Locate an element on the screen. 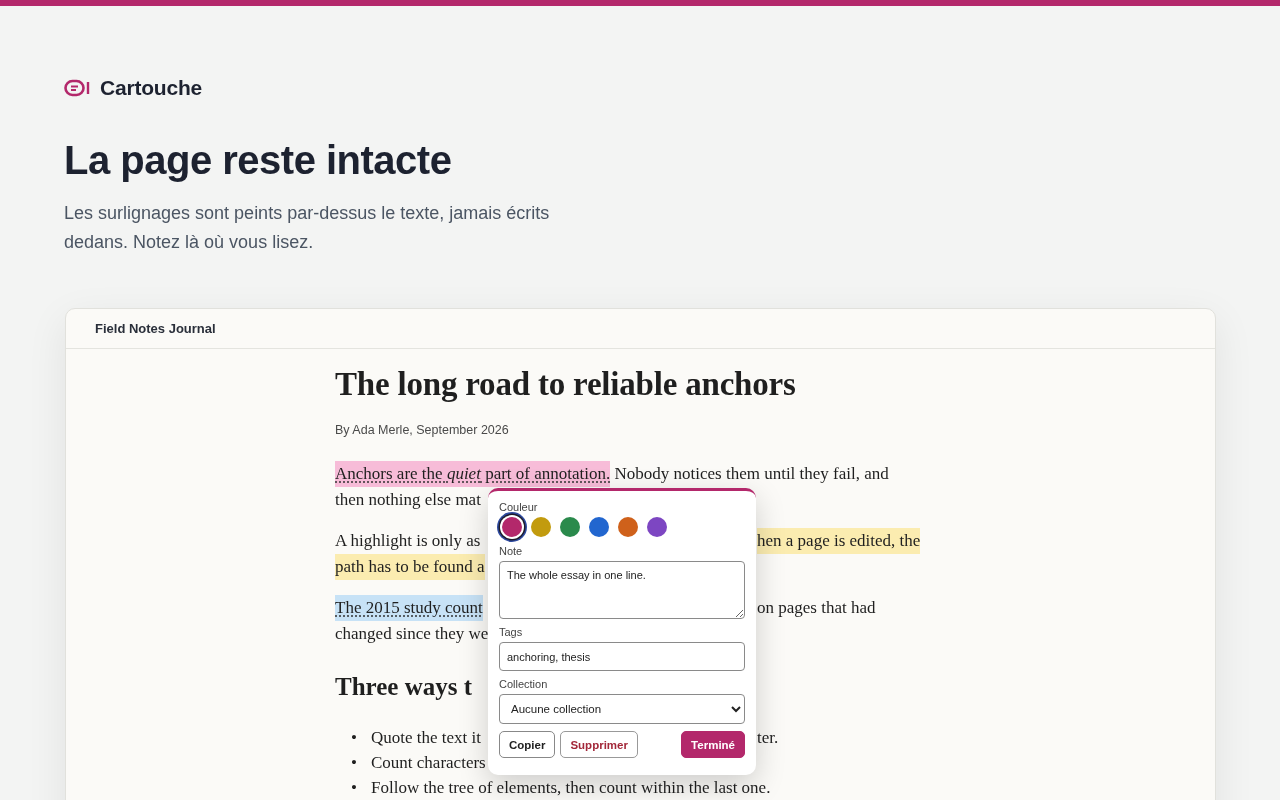  paragraph-text: Nobody notices them until they fail, and is located at coordinates (751, 474).